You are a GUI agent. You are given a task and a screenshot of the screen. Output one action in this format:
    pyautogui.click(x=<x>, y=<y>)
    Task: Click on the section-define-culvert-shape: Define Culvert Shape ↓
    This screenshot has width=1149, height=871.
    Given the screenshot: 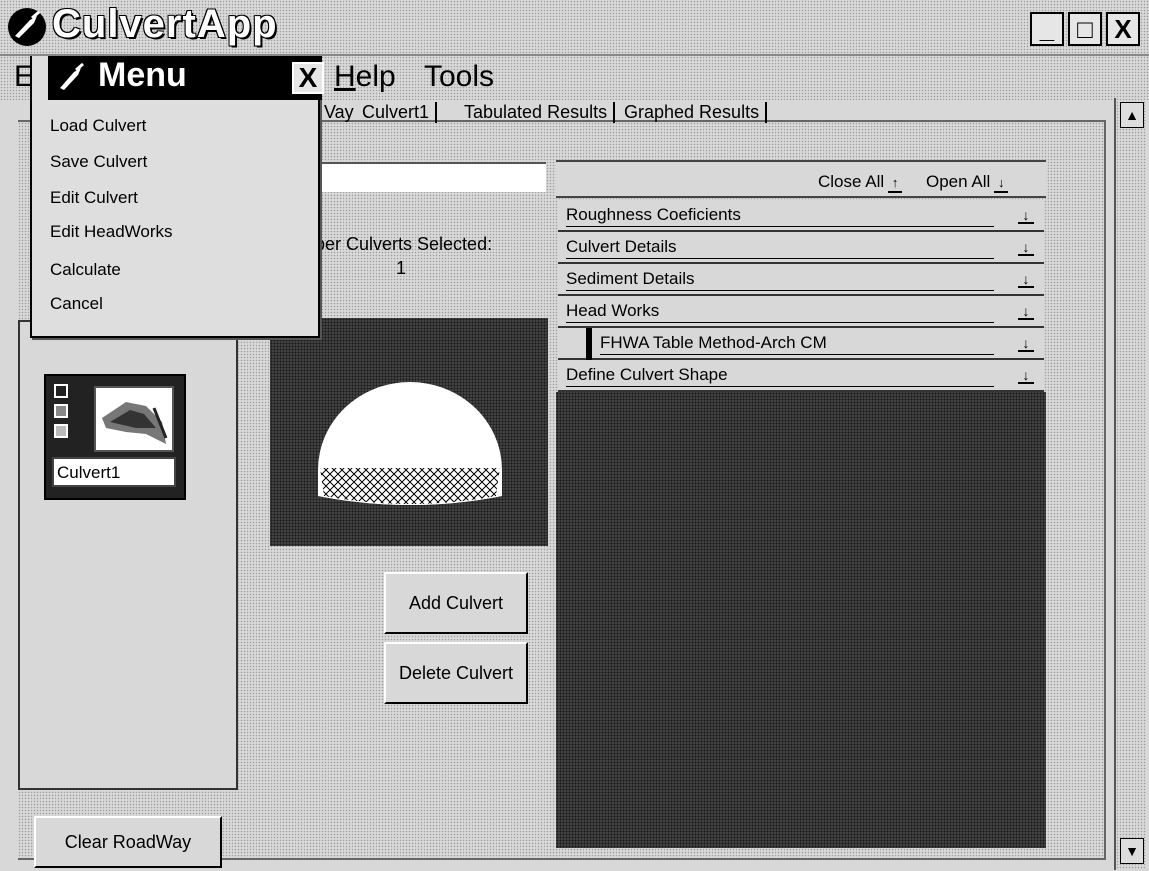 What is the action you would take?
    pyautogui.click(x=801, y=376)
    